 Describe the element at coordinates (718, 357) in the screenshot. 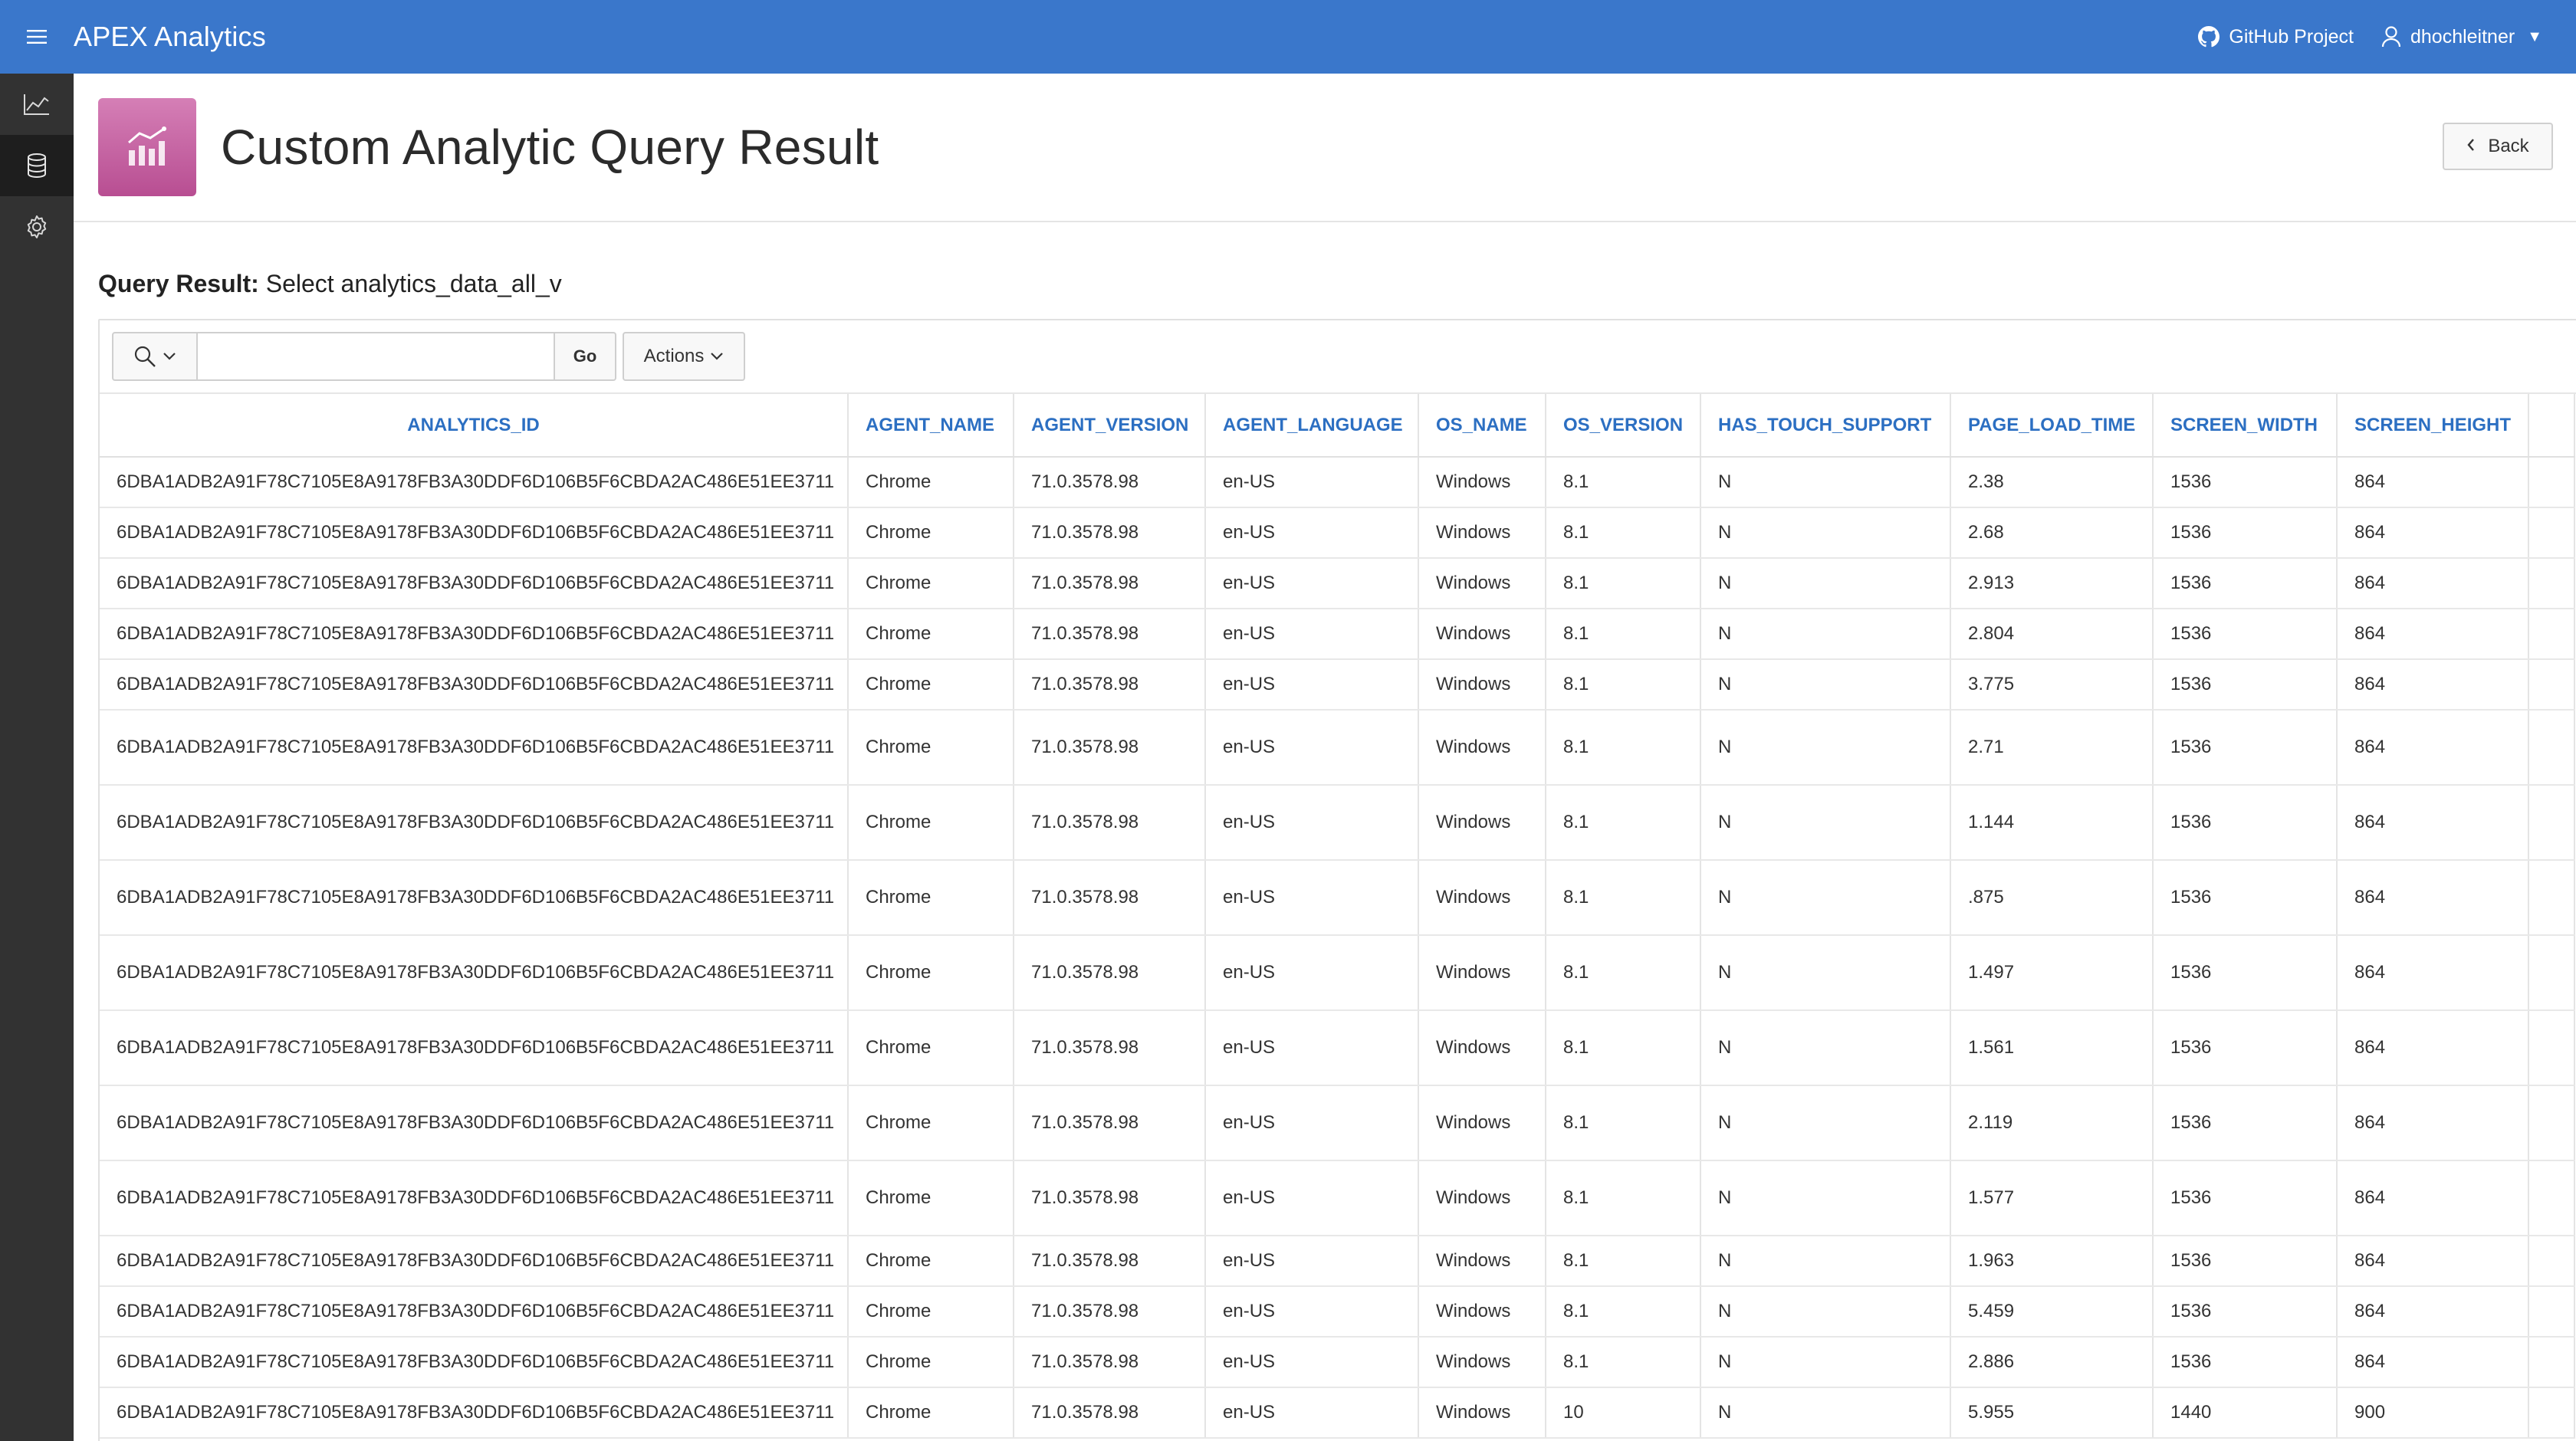

I see `chevron-down-icon` at that location.